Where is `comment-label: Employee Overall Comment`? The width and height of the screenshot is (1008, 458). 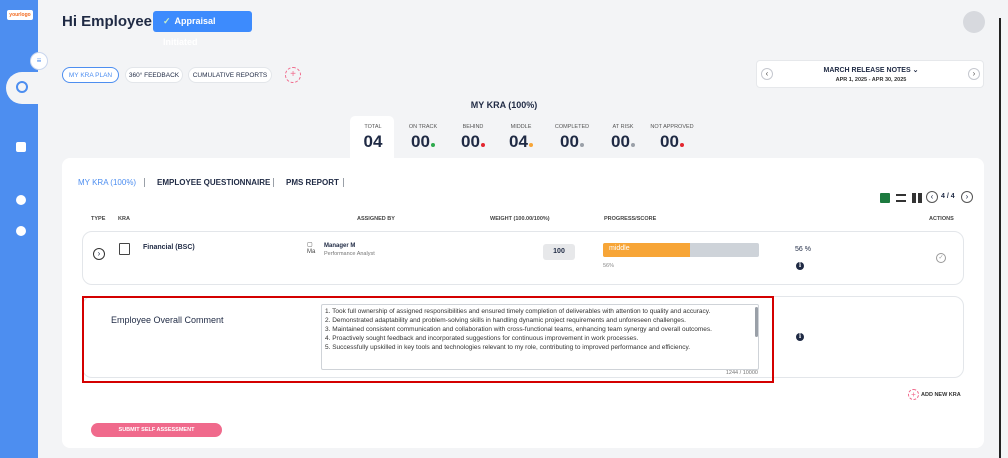 comment-label: Employee Overall Comment is located at coordinates (167, 320).